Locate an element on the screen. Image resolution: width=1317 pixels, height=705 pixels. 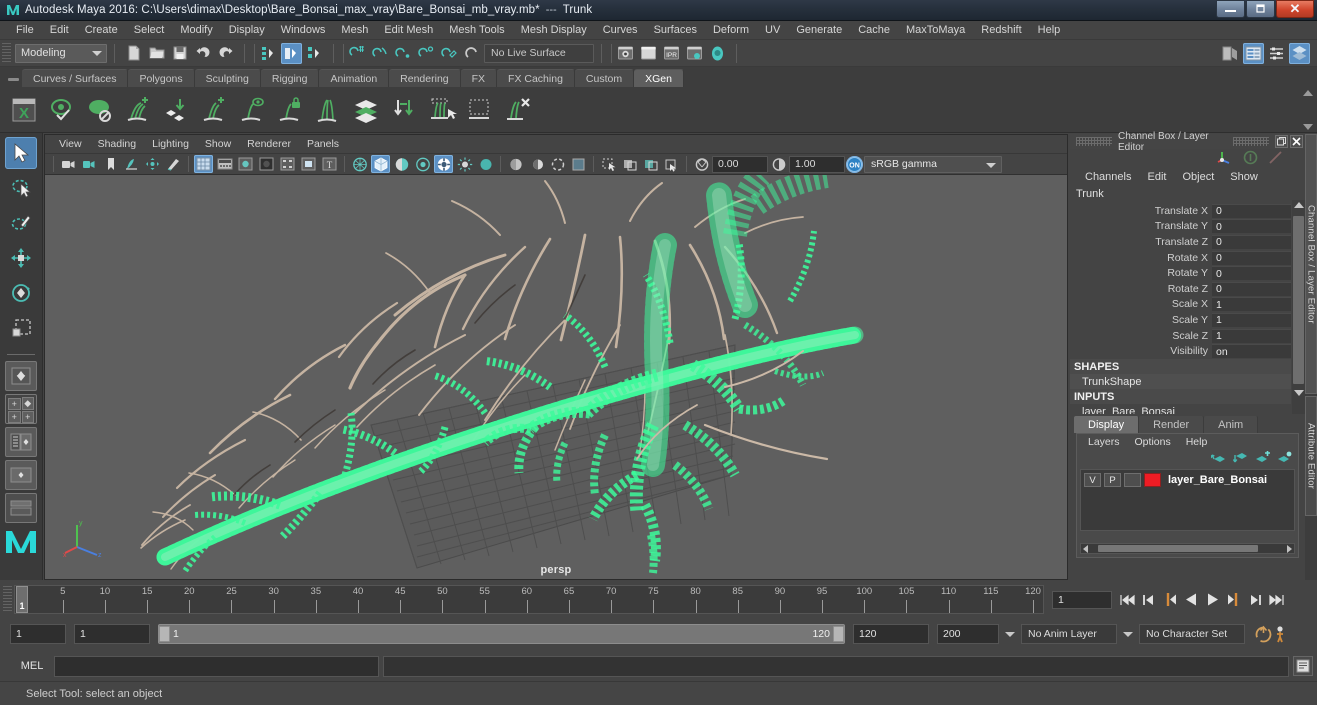
exposure-icon is located at coordinates (701, 164).